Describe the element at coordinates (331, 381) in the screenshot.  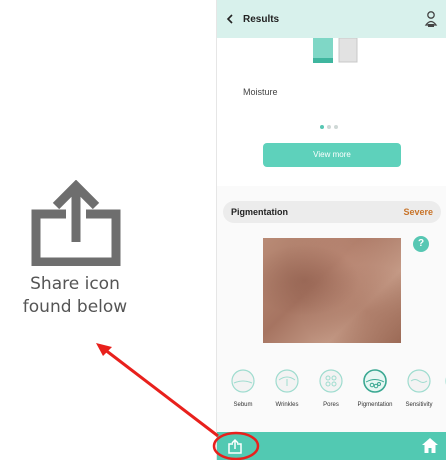
I see `pores-icon` at that location.